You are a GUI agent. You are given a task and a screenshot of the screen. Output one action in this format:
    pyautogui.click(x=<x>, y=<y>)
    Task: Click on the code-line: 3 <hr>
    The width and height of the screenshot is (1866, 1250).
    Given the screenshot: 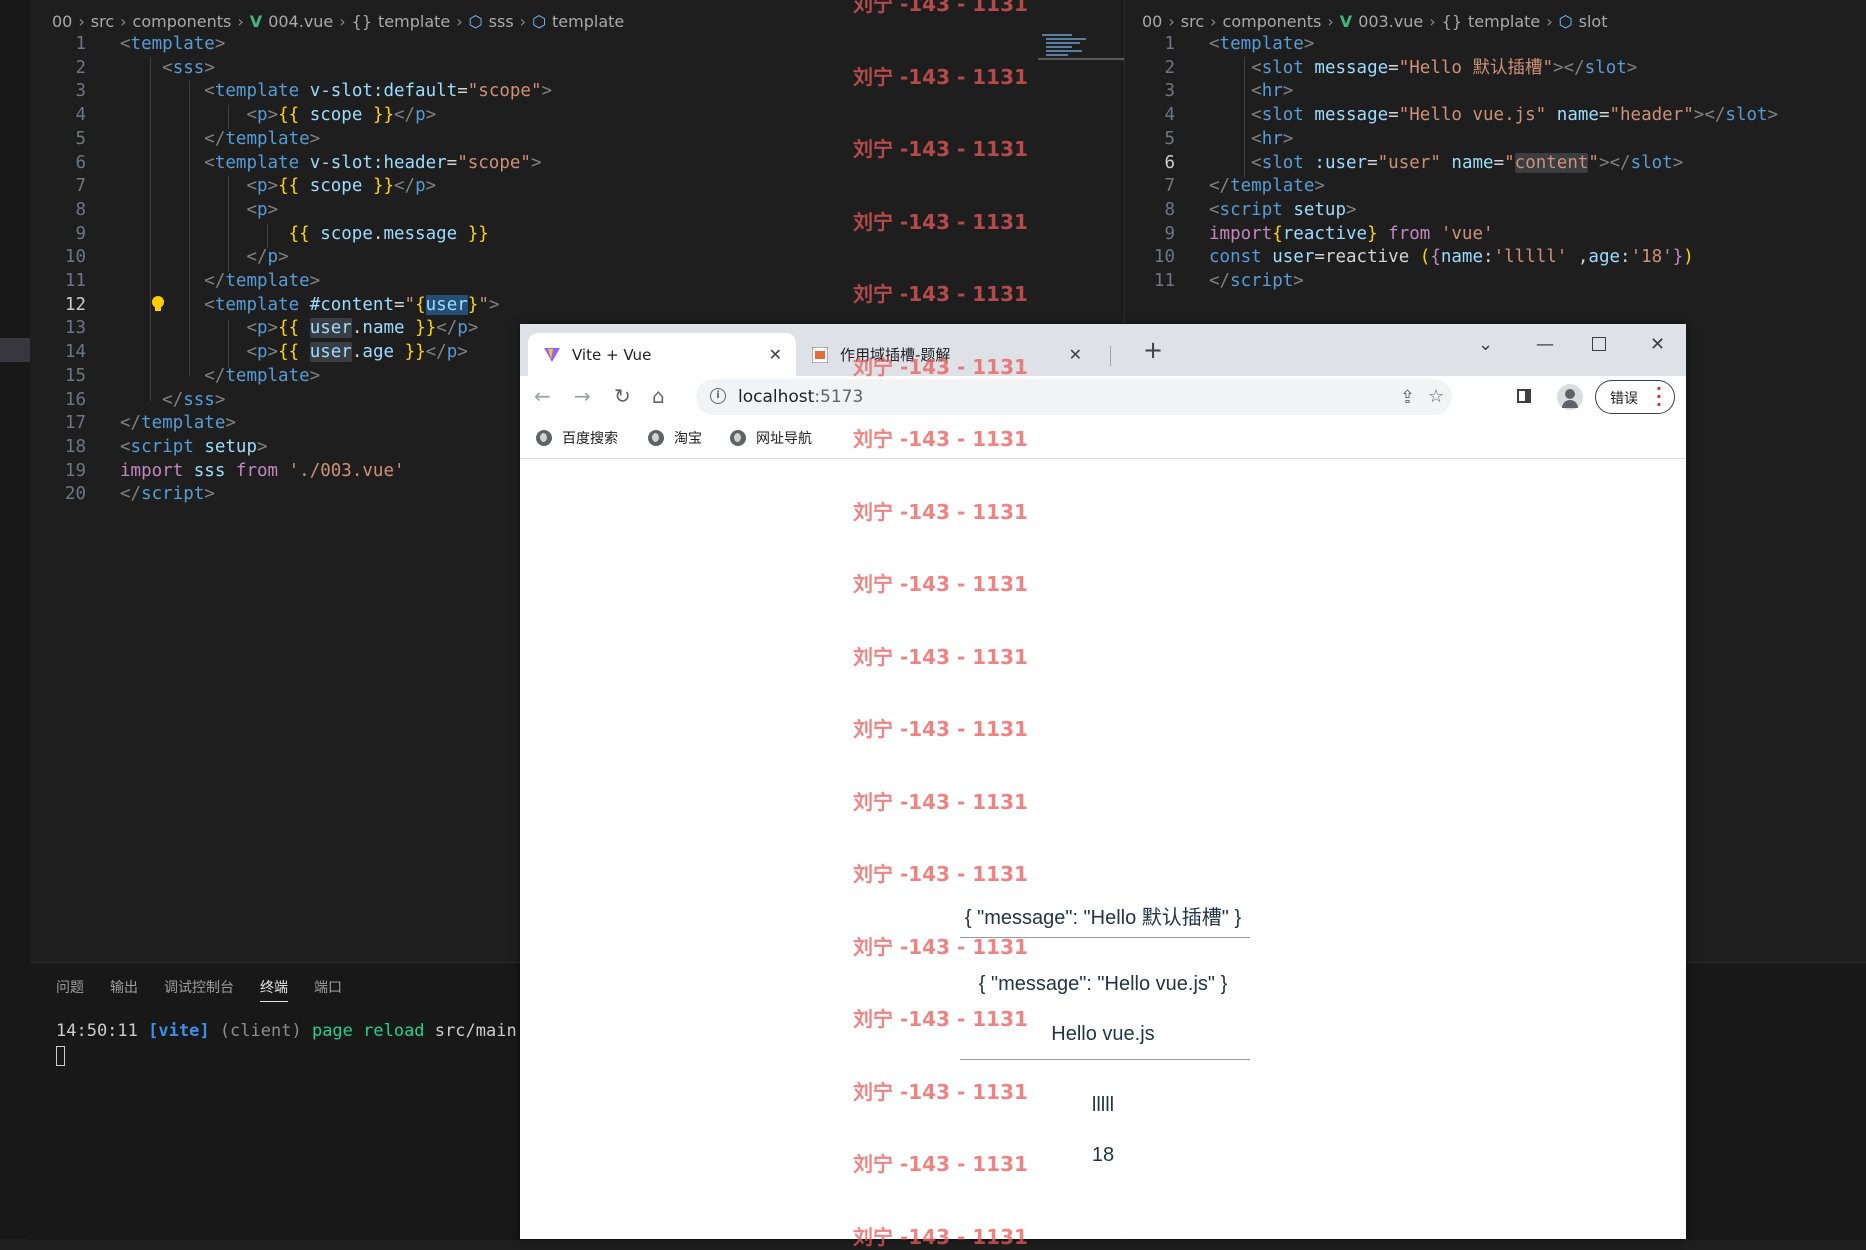 What is the action you would take?
    pyautogui.click(x=1448, y=92)
    